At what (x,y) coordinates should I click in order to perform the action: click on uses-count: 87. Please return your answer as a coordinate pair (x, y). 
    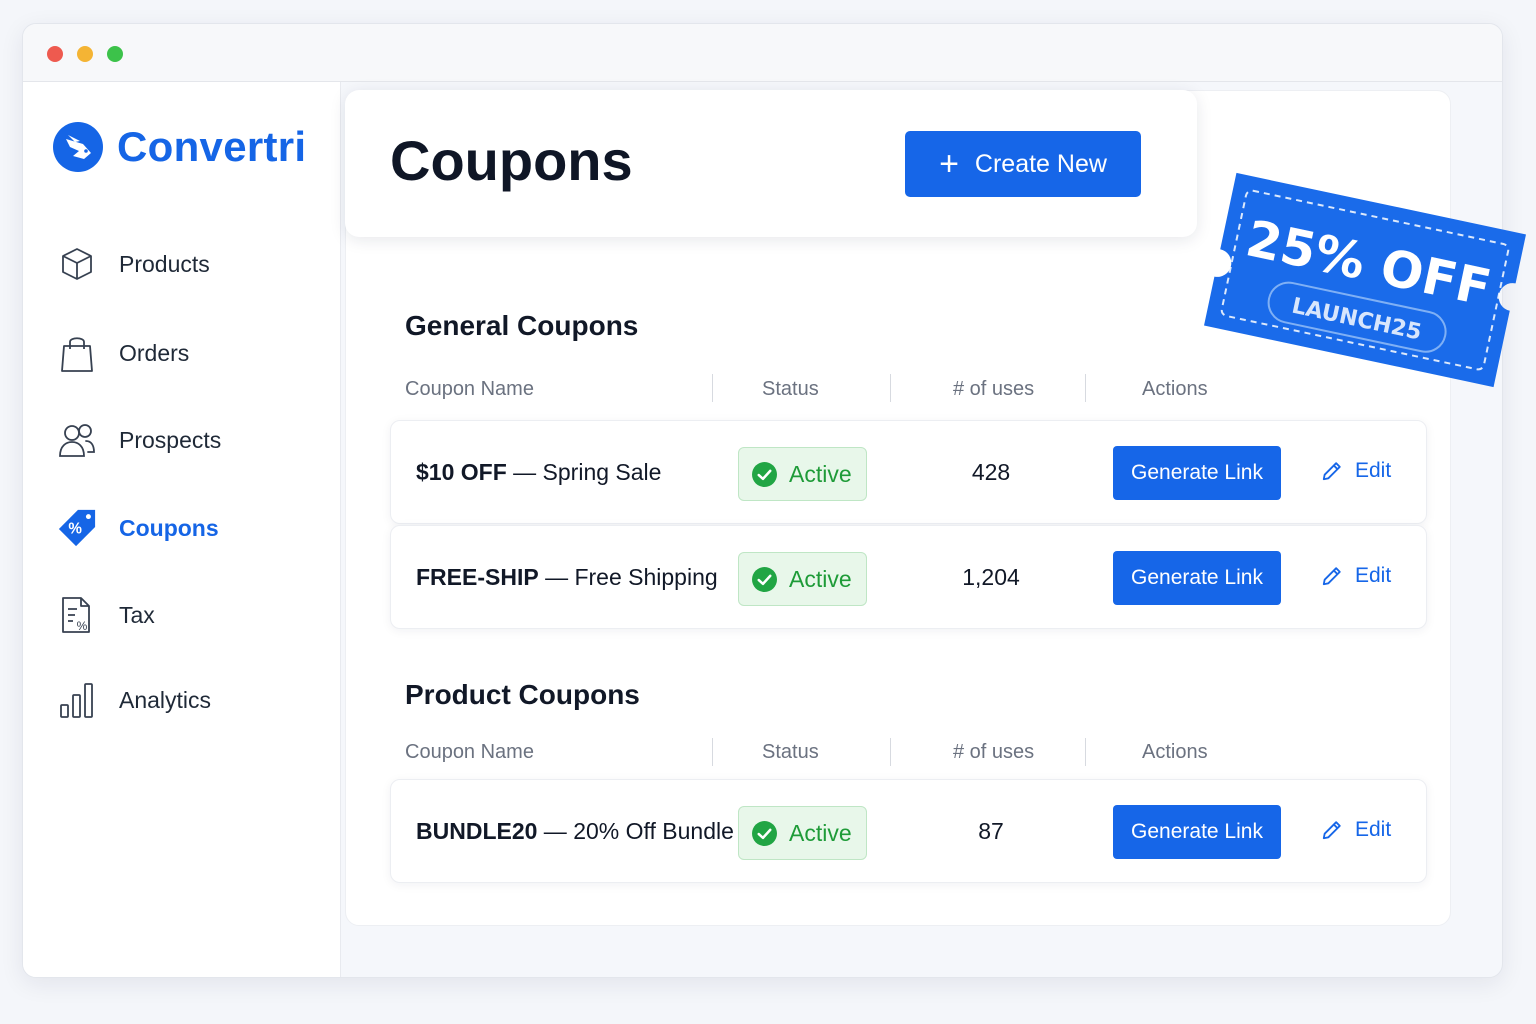
    Looking at the image, I should click on (991, 831).